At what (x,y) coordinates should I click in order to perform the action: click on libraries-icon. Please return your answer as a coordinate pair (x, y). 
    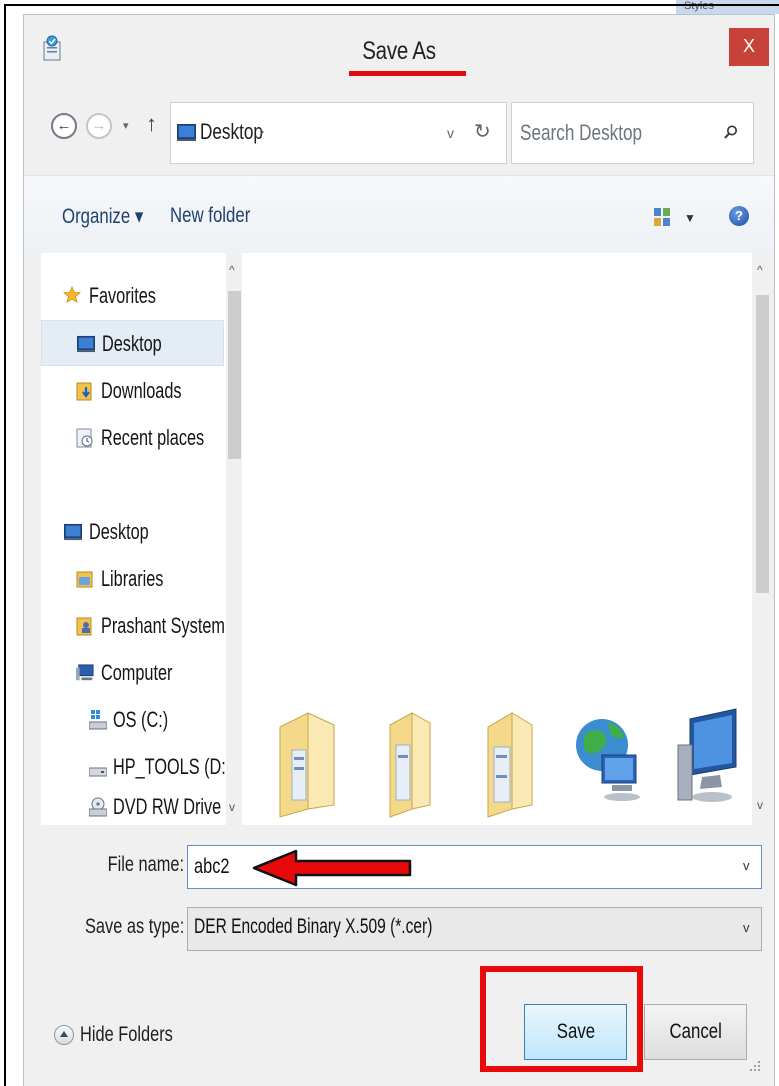
    Looking at the image, I should click on (84, 579).